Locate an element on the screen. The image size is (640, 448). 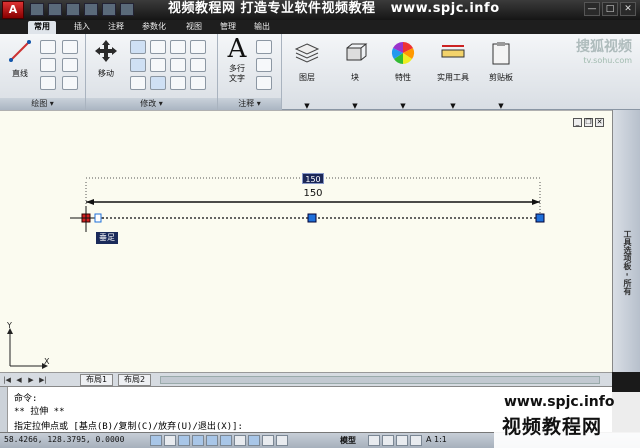
trim-icon is located at coordinates (178, 47).